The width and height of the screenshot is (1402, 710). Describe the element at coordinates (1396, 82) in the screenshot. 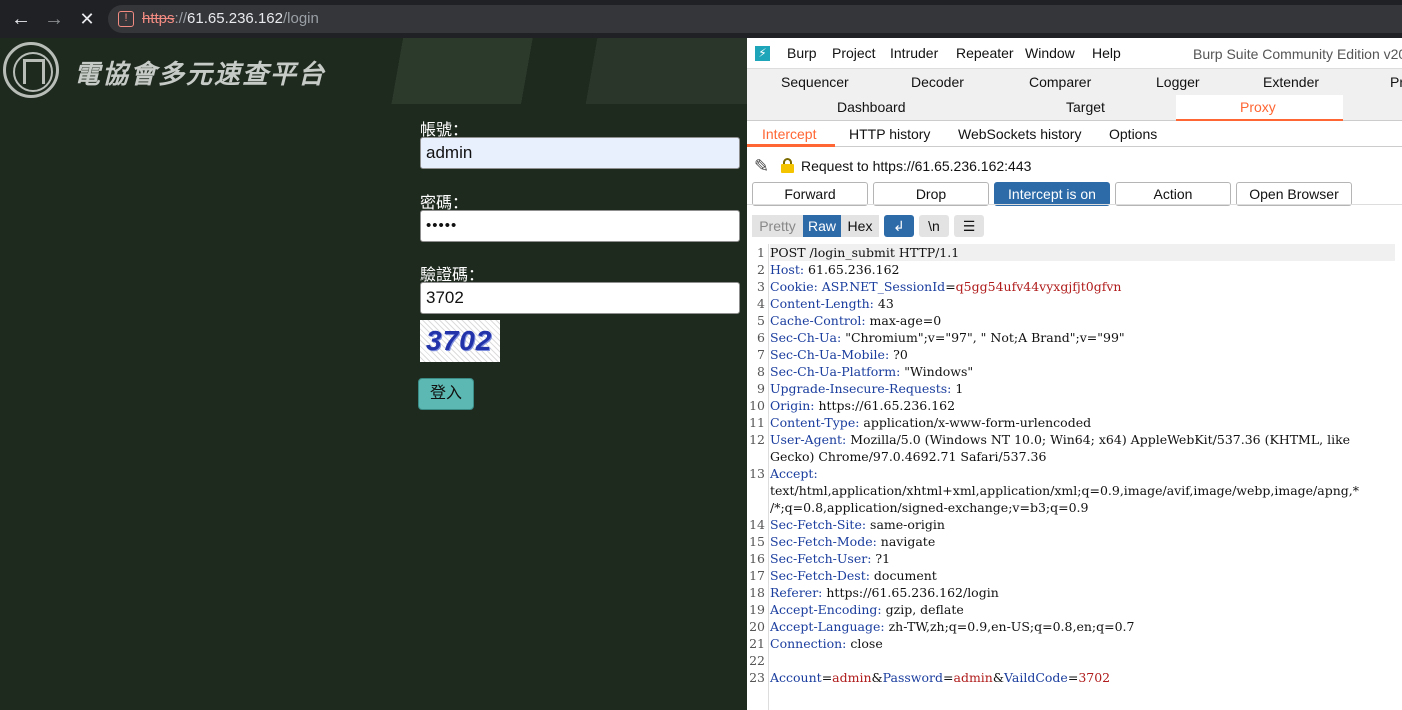

I see `tab-professional-cut: Pr` at that location.